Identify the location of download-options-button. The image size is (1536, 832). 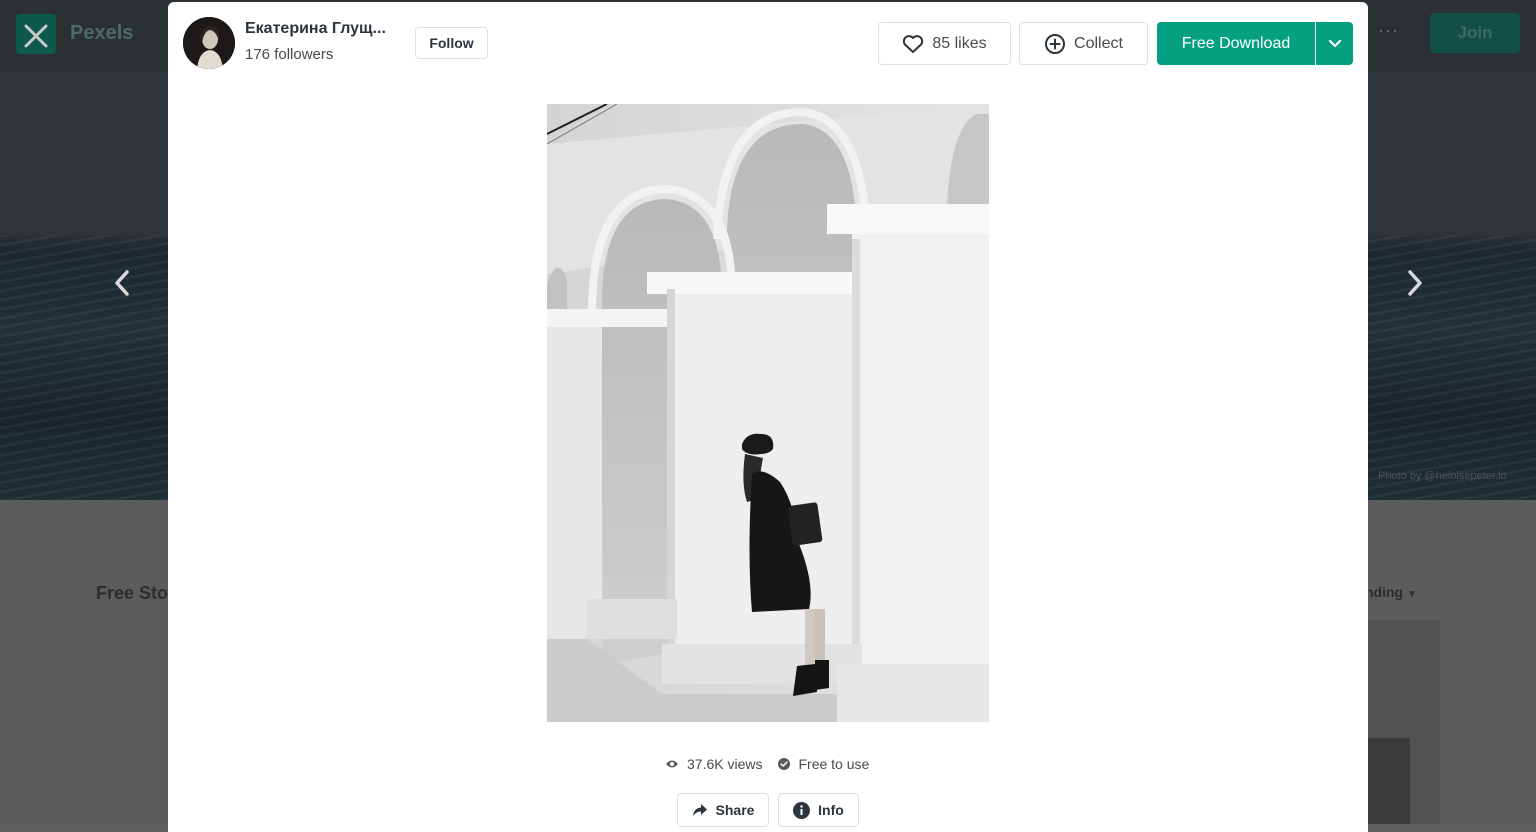
(1334, 43).